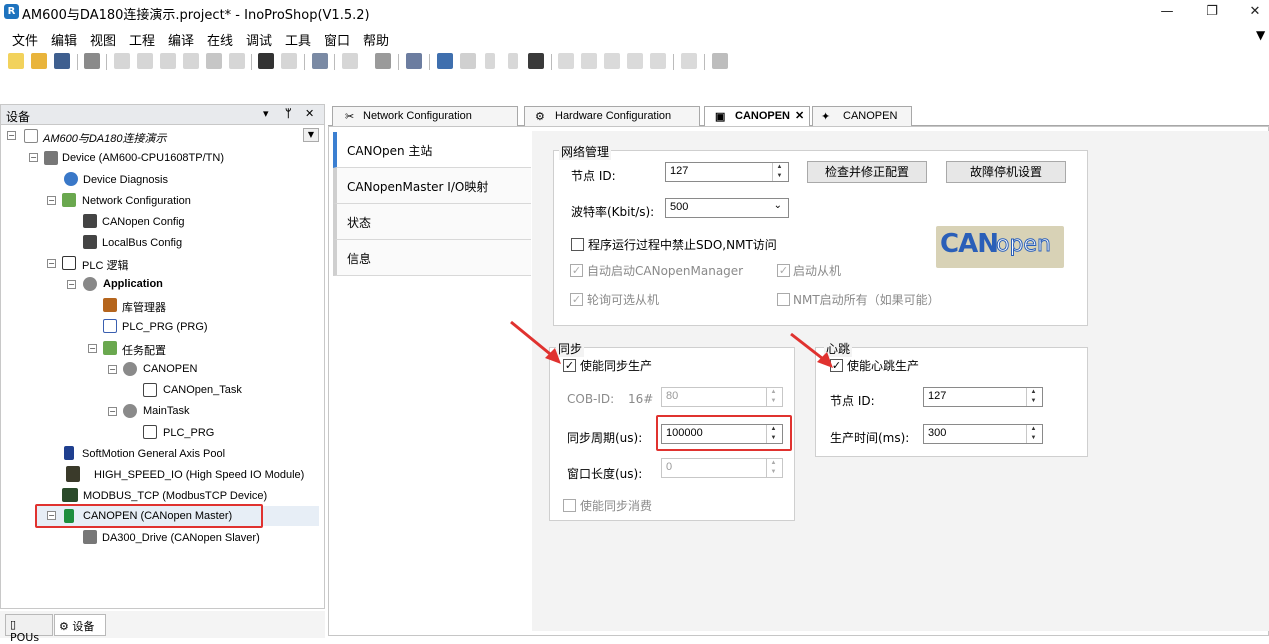  Describe the element at coordinates (144, 307) in the screenshot. I see `tree-item-library-manager: 库管理器` at that location.